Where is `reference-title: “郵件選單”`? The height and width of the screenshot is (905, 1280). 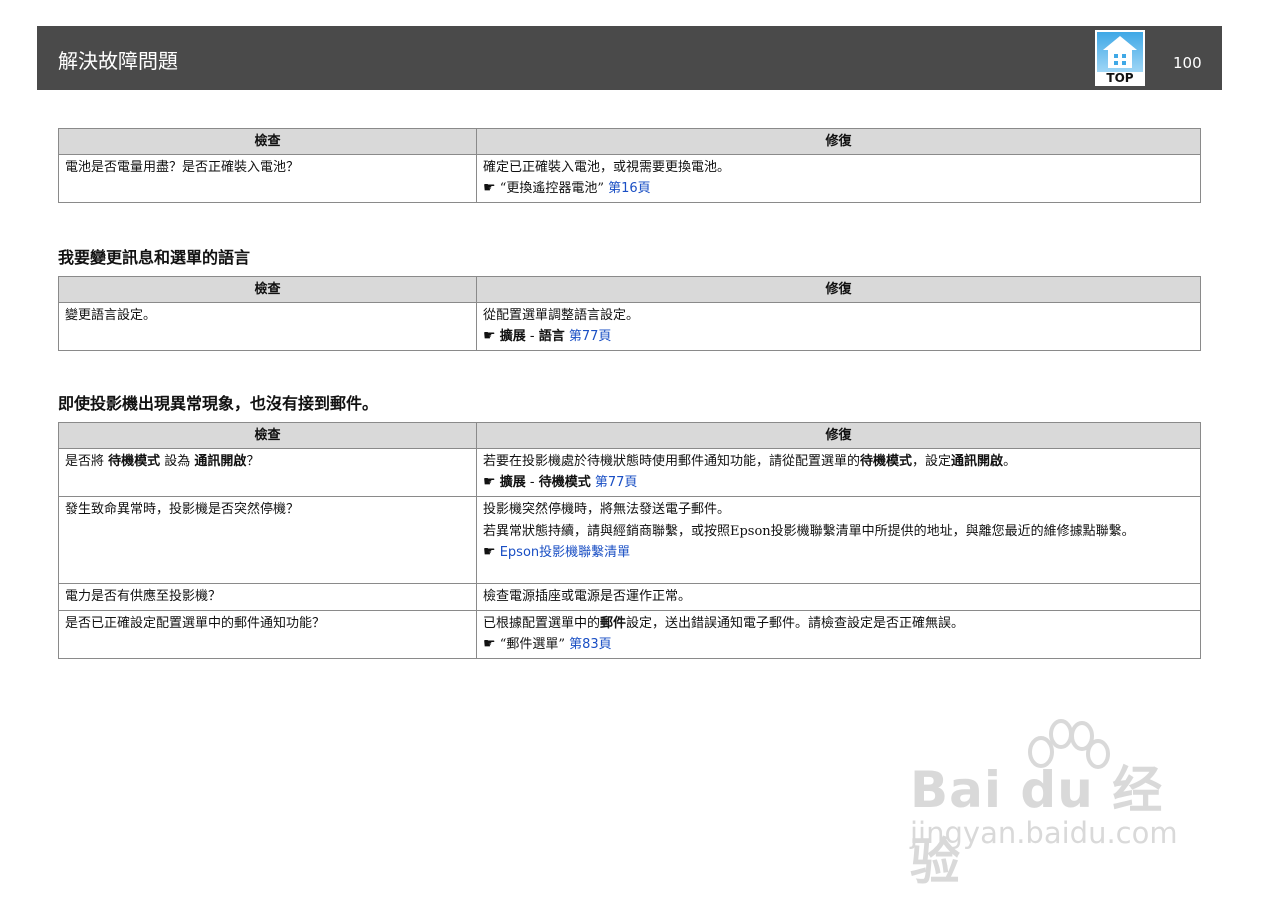 reference-title: “郵件選單” is located at coordinates (532, 644).